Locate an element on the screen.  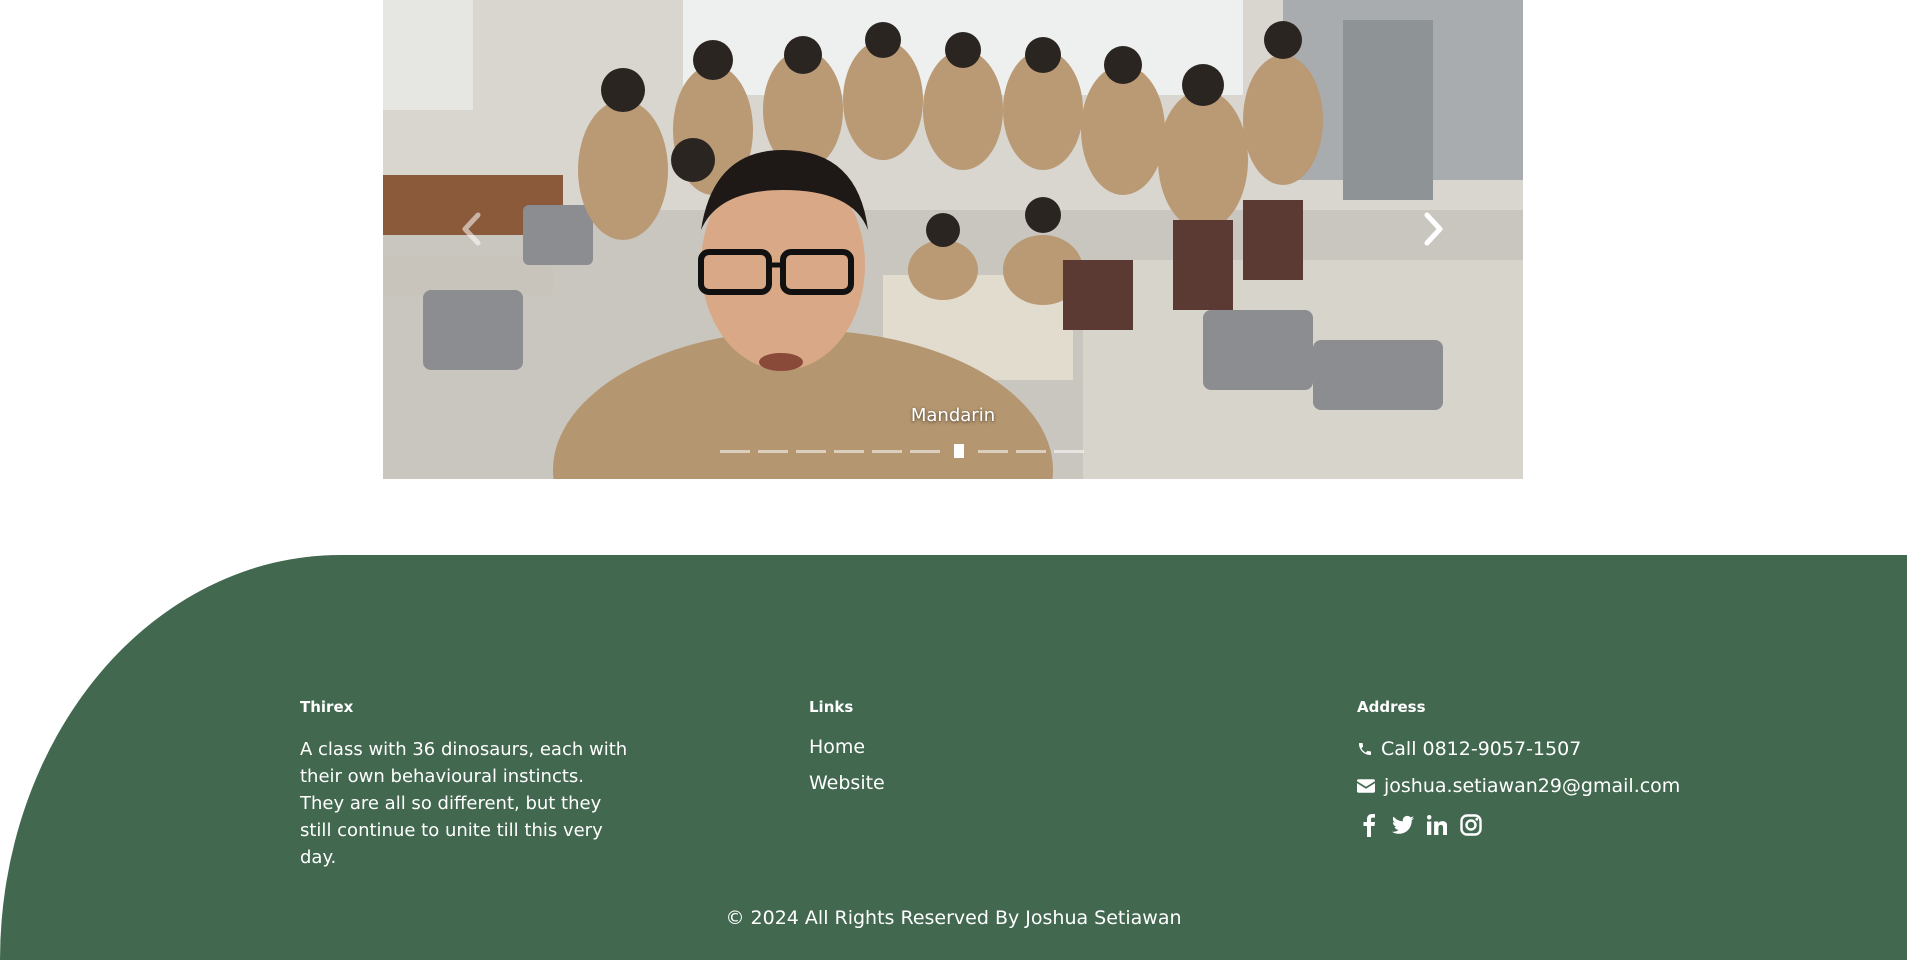
footer-address-heading: Address is located at coordinates (1391, 707).